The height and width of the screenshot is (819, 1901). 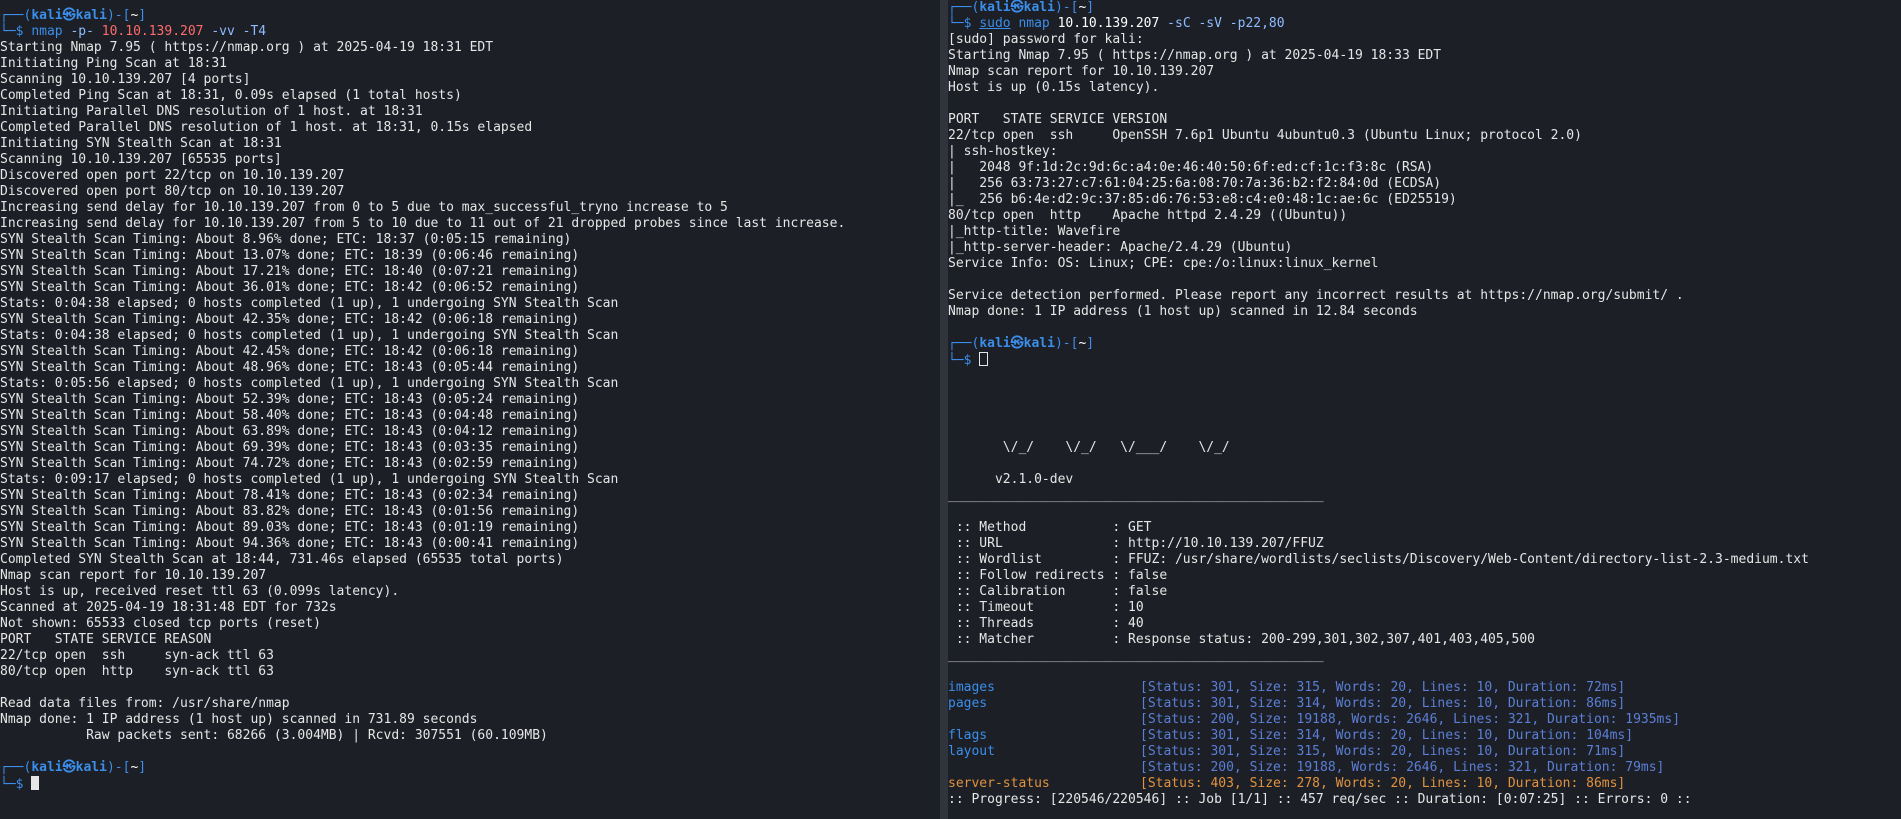 I want to click on result-path: server-status, so click(x=999, y=783).